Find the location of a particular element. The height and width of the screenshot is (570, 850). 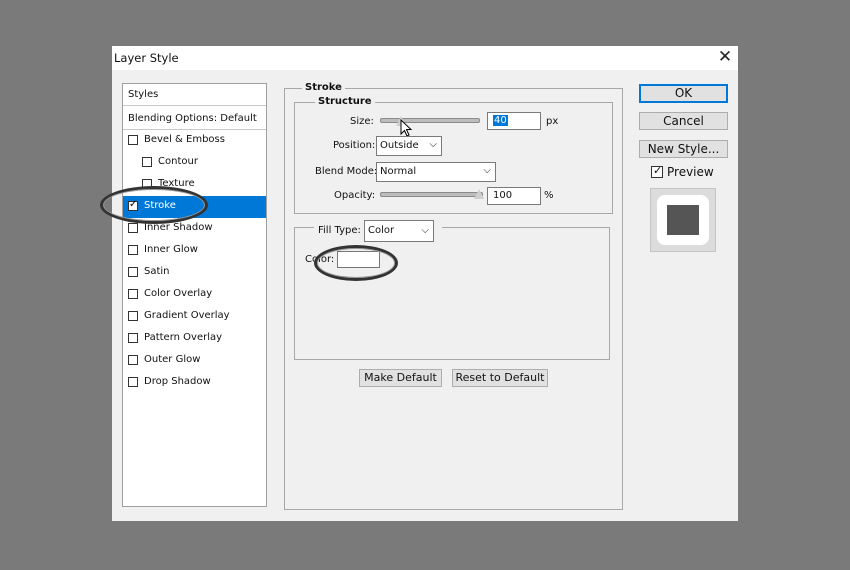

style-item-label: Pattern Overlay is located at coordinates (183, 337).